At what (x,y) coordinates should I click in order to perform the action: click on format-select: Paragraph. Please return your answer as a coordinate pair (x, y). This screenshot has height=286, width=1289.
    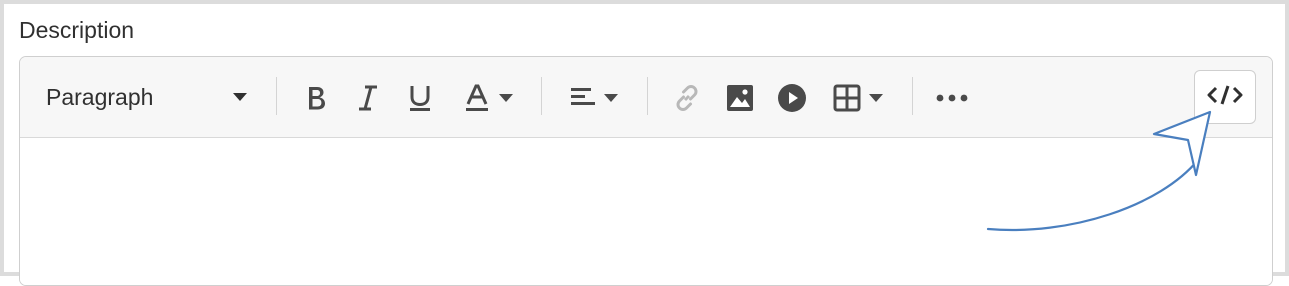
    Looking at the image, I should click on (145, 97).